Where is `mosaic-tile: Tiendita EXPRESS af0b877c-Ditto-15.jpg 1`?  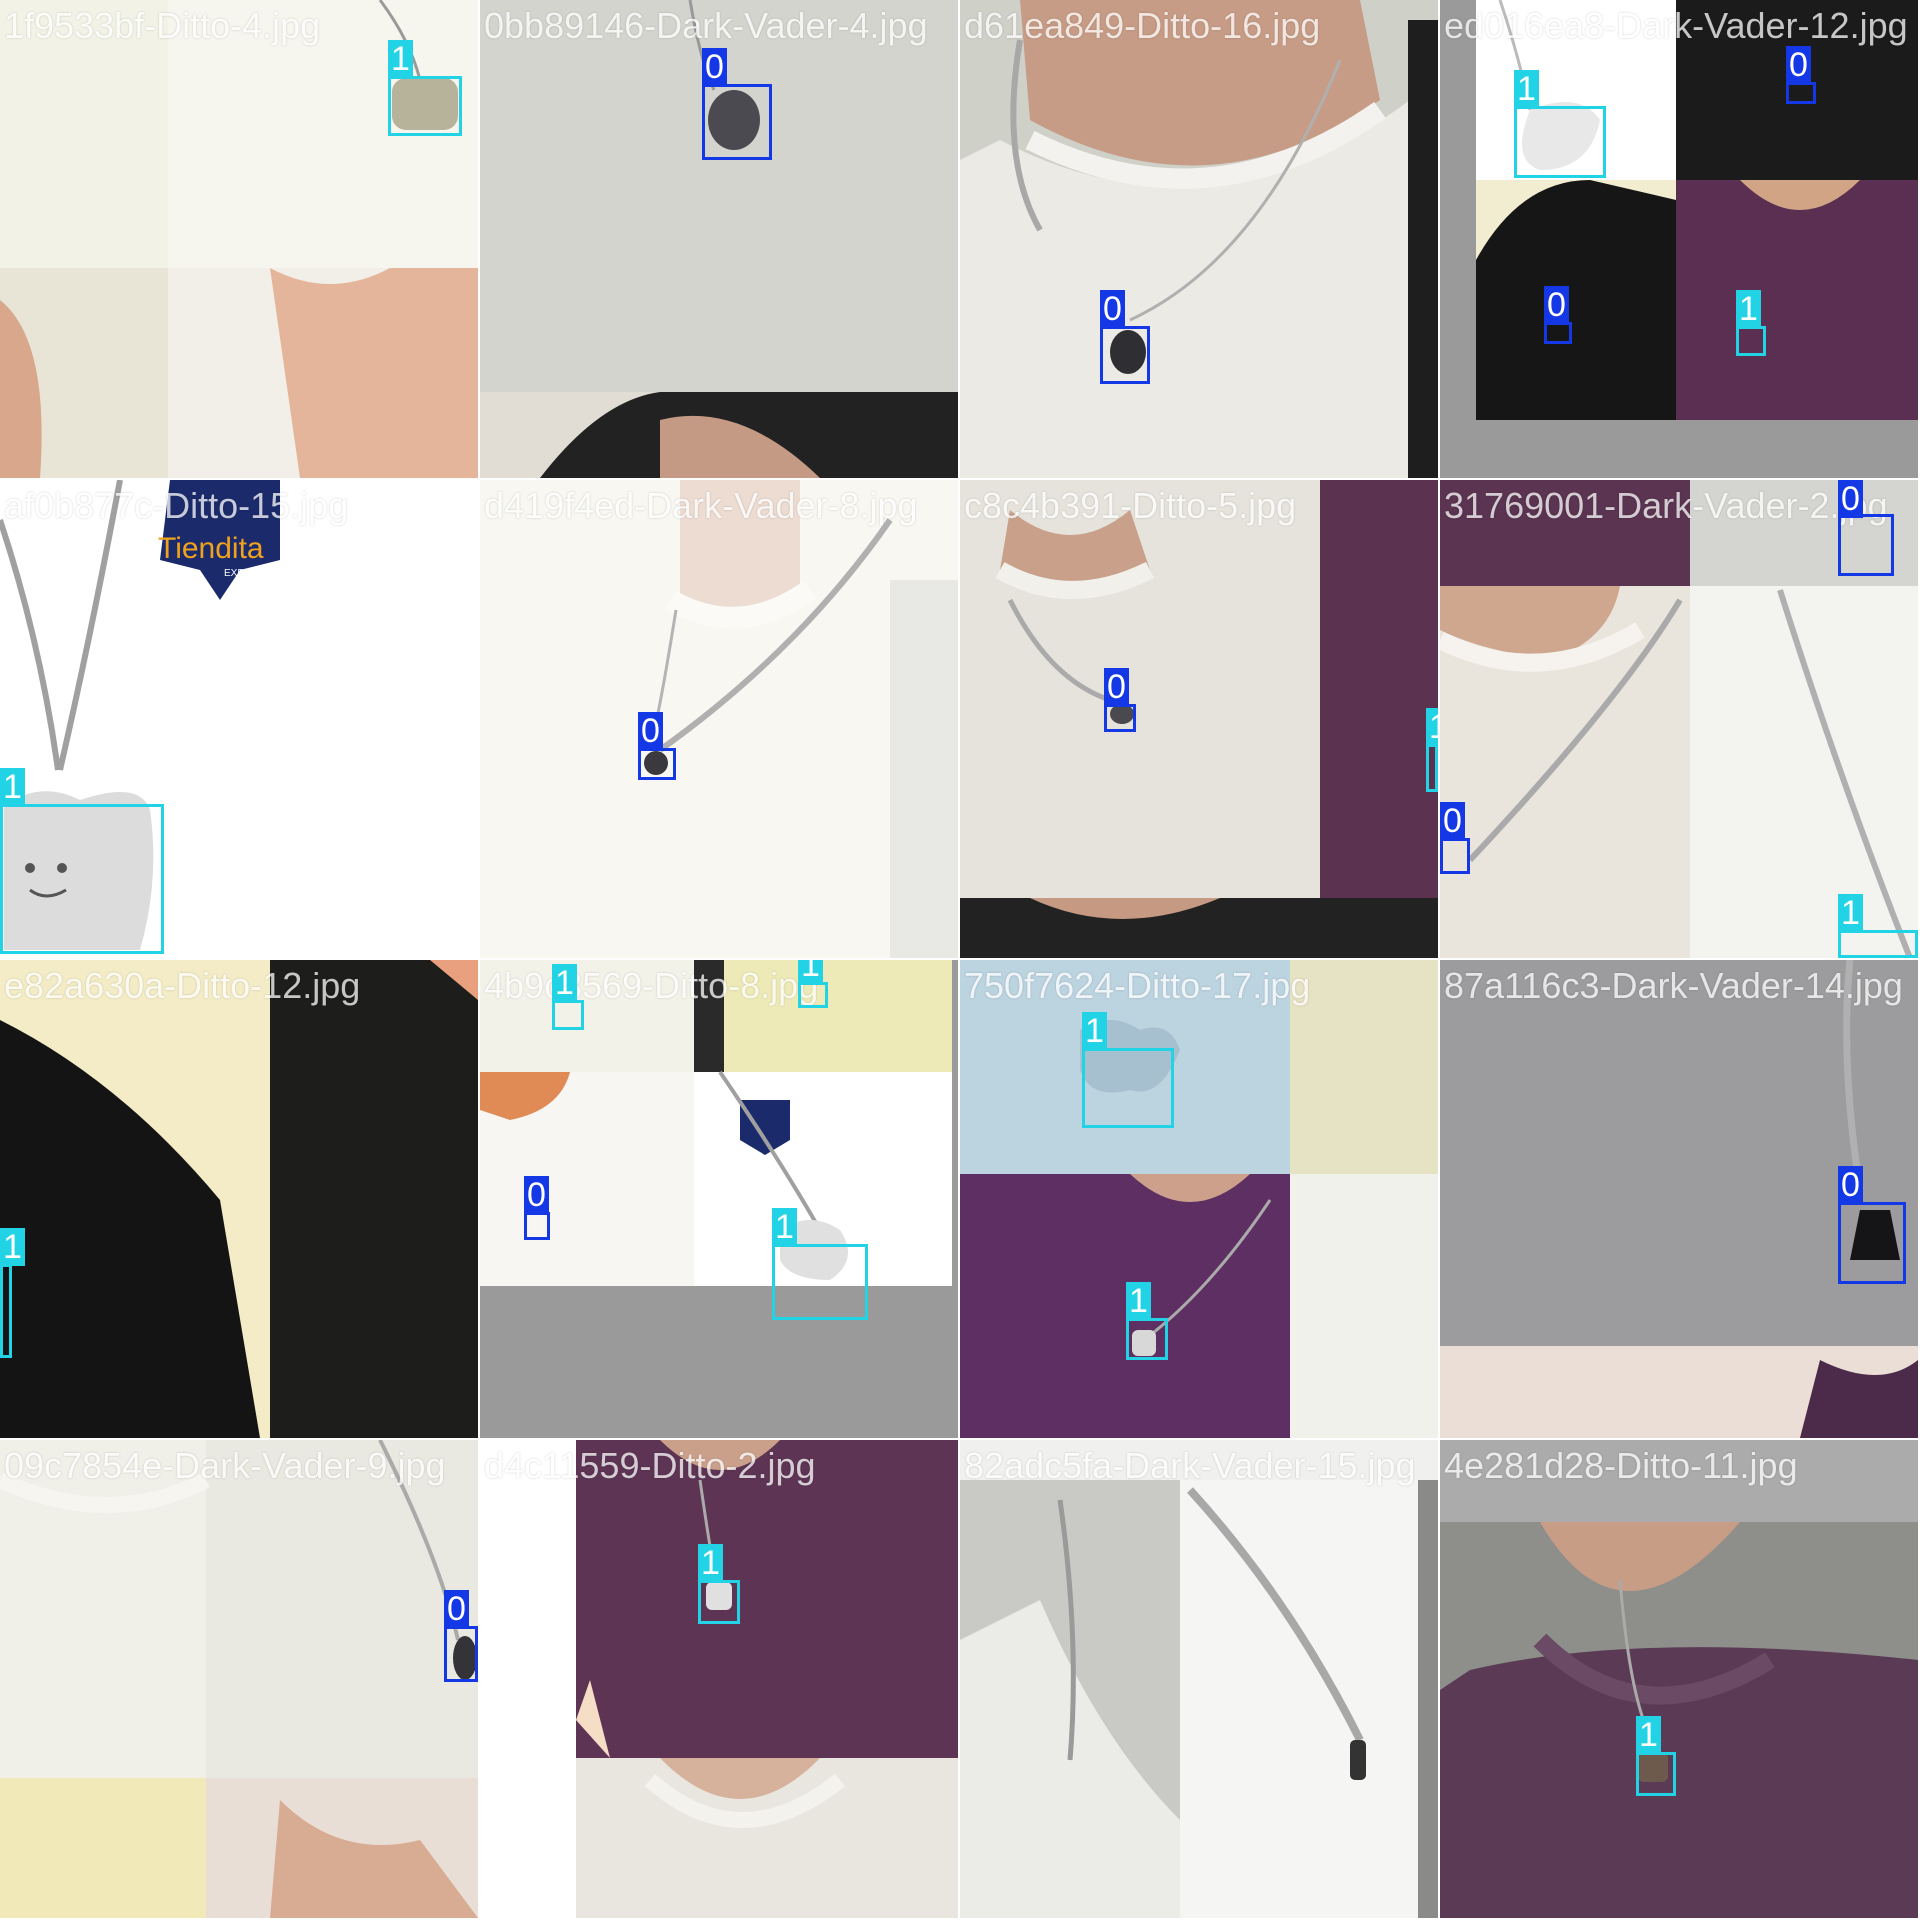 mosaic-tile: Tiendita EXPRESS af0b877c-Ditto-15.jpg 1 is located at coordinates (239, 719).